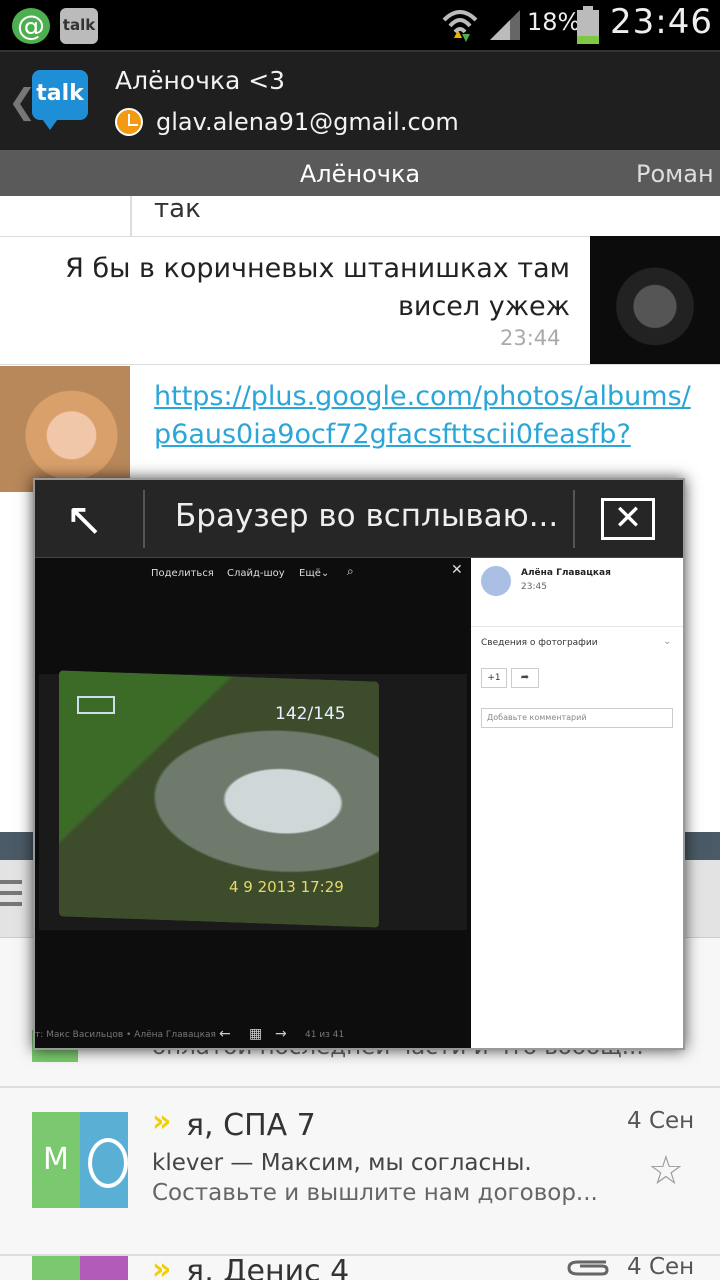 Image resolution: width=720 pixels, height=1280 pixels. Describe the element at coordinates (307, 122) in the screenshot. I see `contact-email: glav.alena91@gmail.com` at that location.